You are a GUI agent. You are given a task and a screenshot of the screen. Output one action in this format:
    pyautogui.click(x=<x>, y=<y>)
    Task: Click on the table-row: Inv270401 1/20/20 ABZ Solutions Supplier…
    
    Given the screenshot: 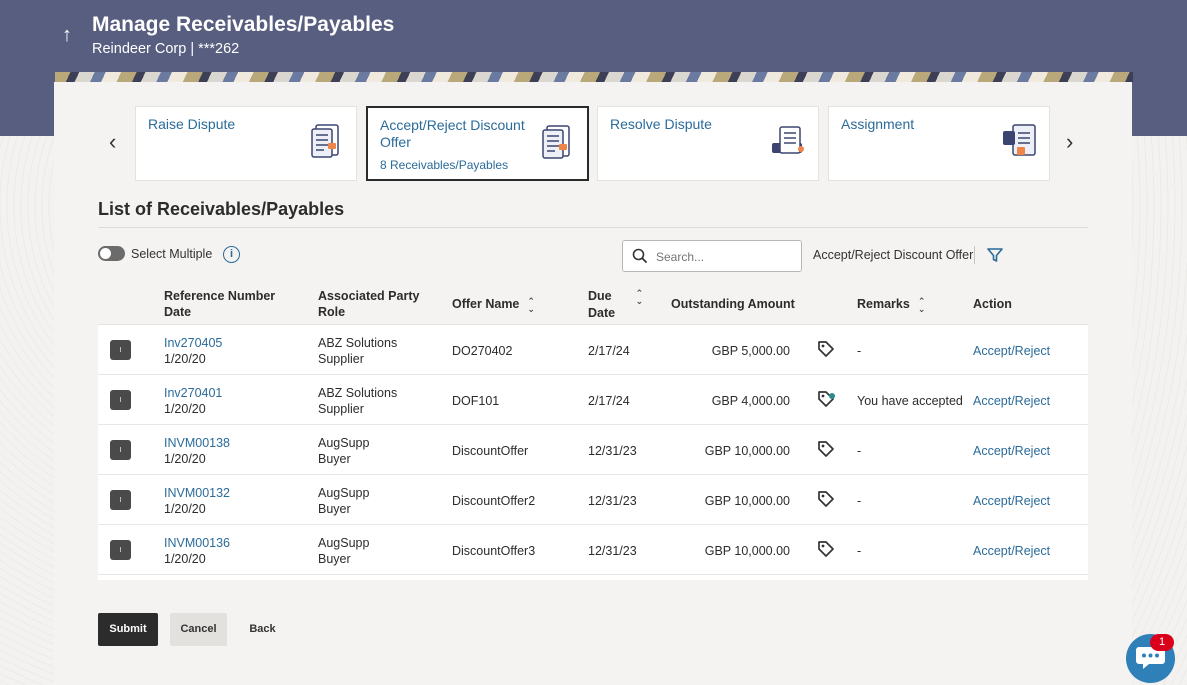 What is the action you would take?
    pyautogui.click(x=593, y=400)
    